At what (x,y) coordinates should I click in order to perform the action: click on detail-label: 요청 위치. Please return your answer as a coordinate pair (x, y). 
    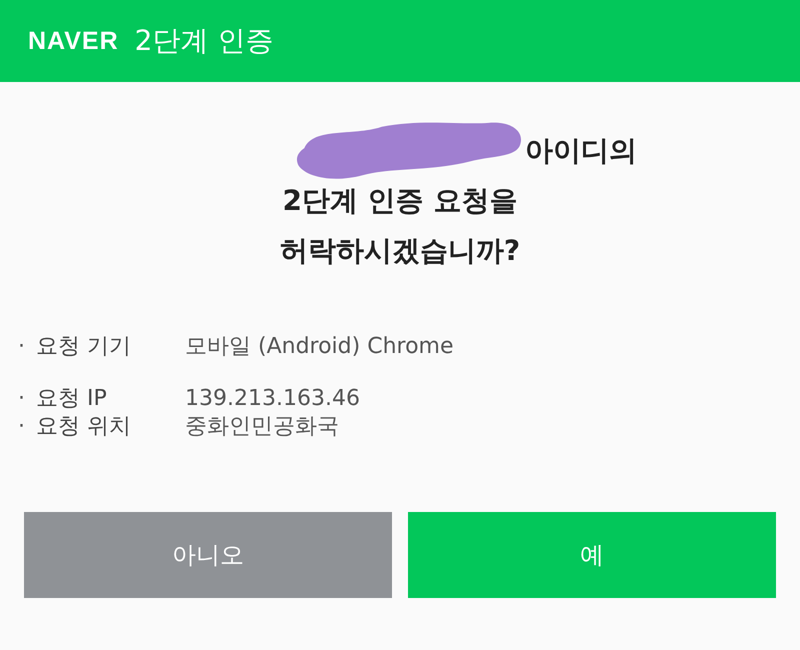
    Looking at the image, I should click on (84, 427).